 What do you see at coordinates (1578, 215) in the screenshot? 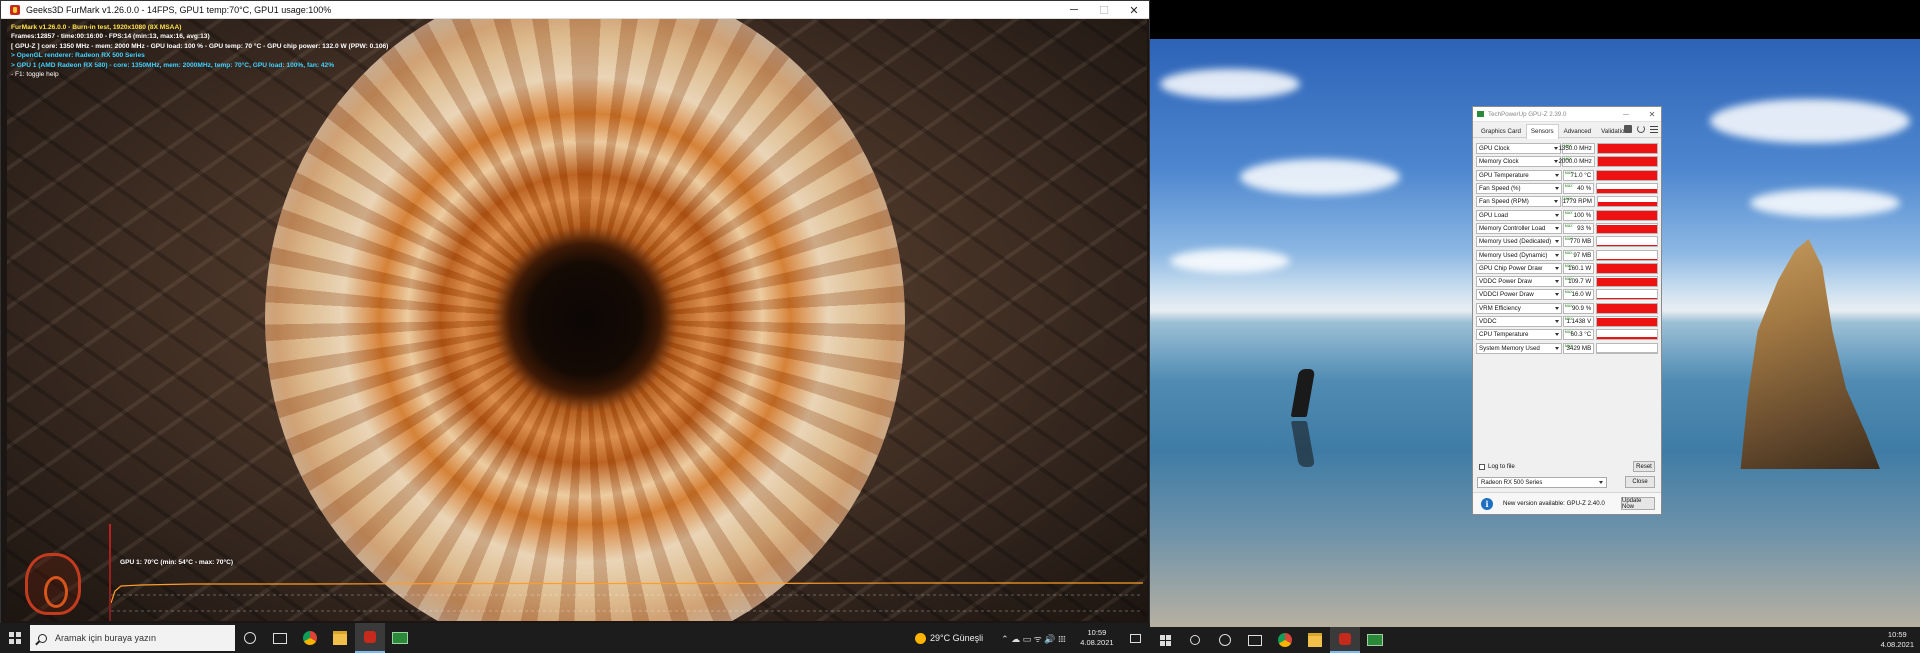
I see `sensor-value-box: MAX 100 %` at bounding box center [1578, 215].